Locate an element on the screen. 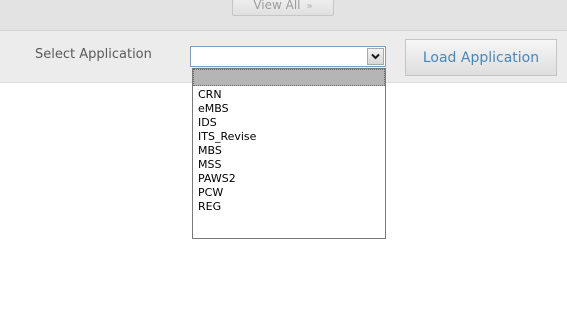  dropdown-option: CRN is located at coordinates (289, 95).